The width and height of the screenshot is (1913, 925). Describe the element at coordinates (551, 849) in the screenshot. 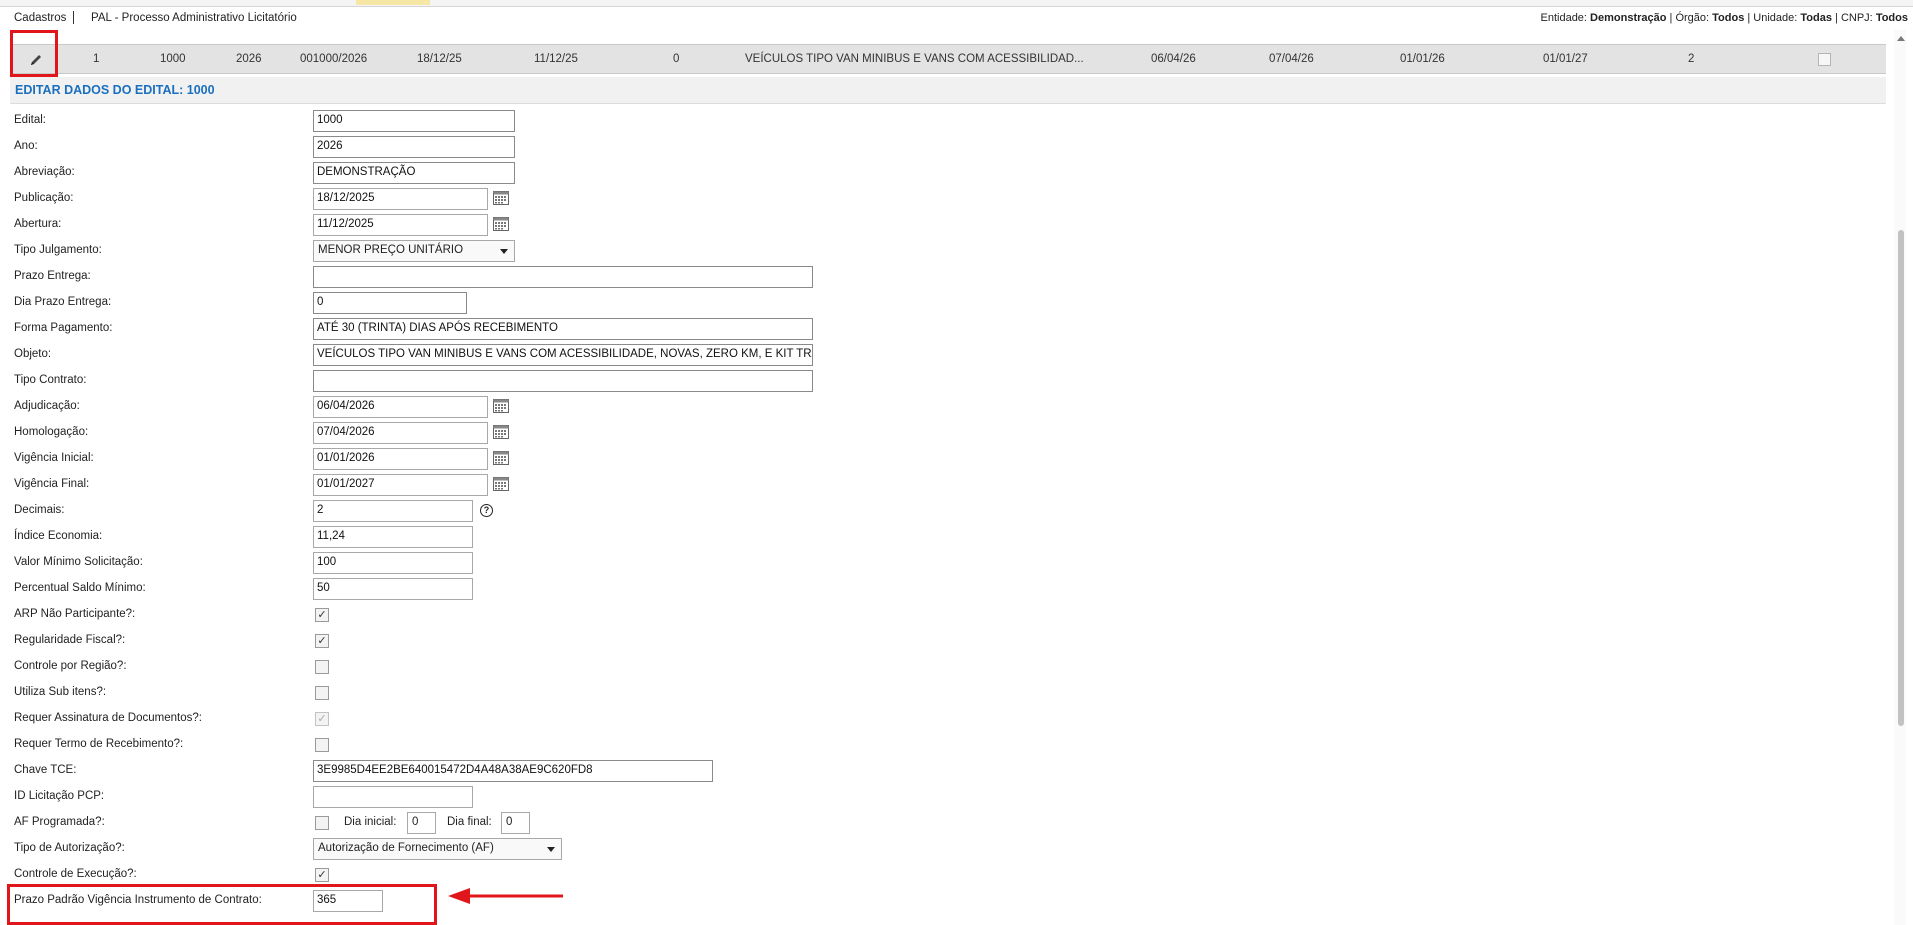

I see `chevron-down-icon` at that location.